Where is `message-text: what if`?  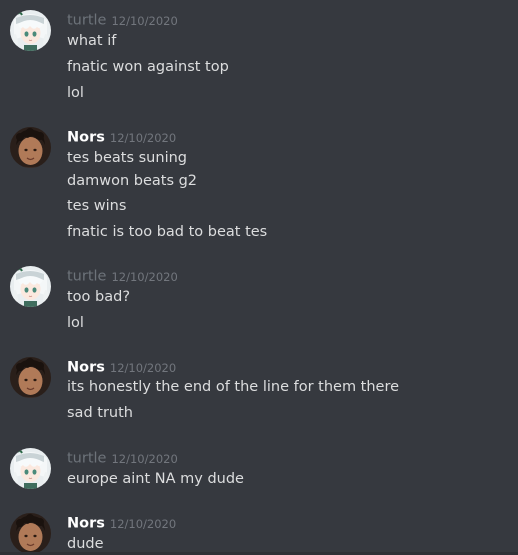 message-text: what if is located at coordinates (92, 41).